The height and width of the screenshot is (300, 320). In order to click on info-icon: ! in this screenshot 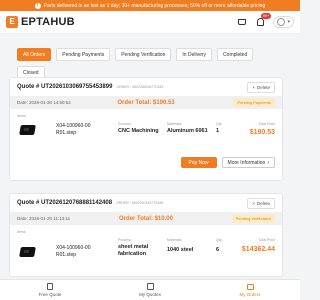, I will do `click(37, 5)`.